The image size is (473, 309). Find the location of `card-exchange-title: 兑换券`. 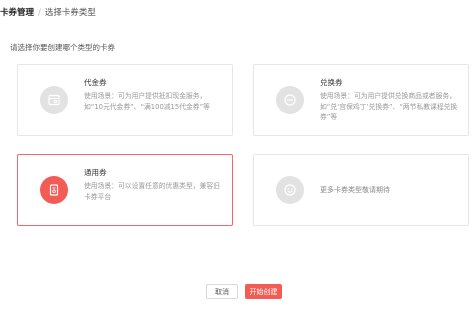

card-exchange-title: 兑换券 is located at coordinates (331, 82).